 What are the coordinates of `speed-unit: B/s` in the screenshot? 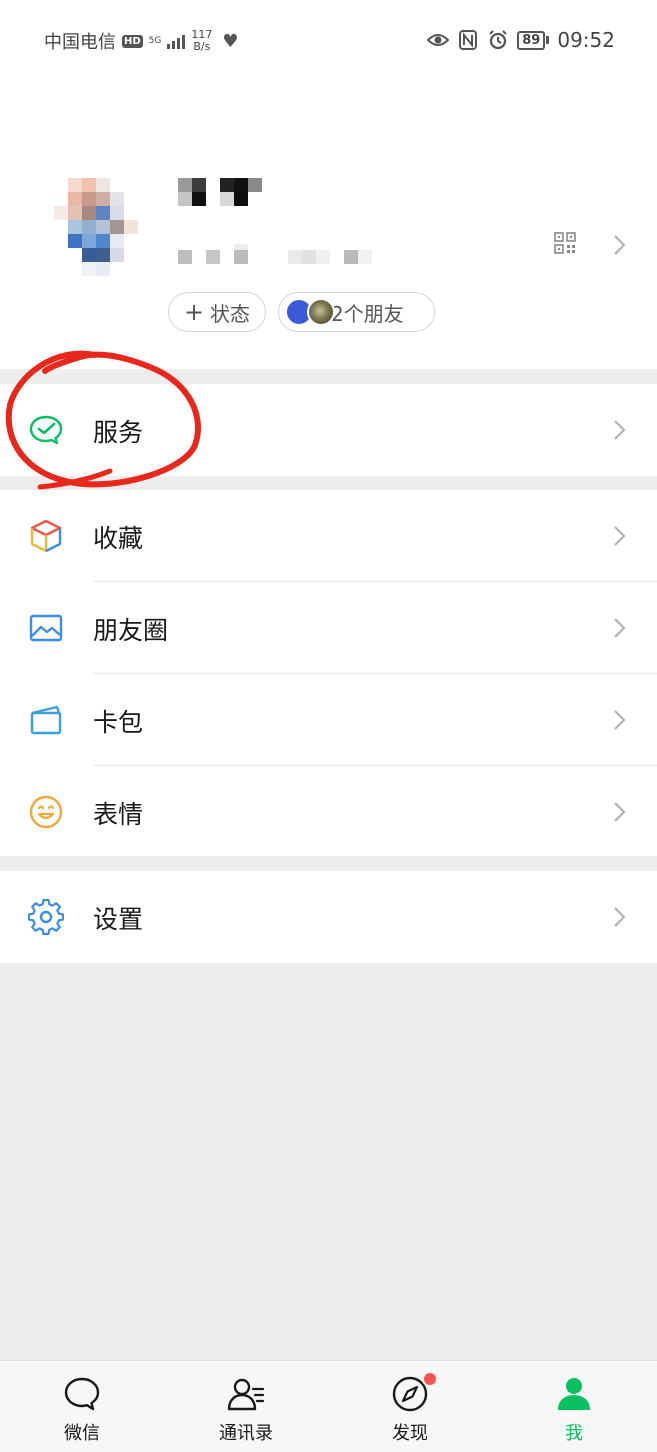 It's located at (202, 46).